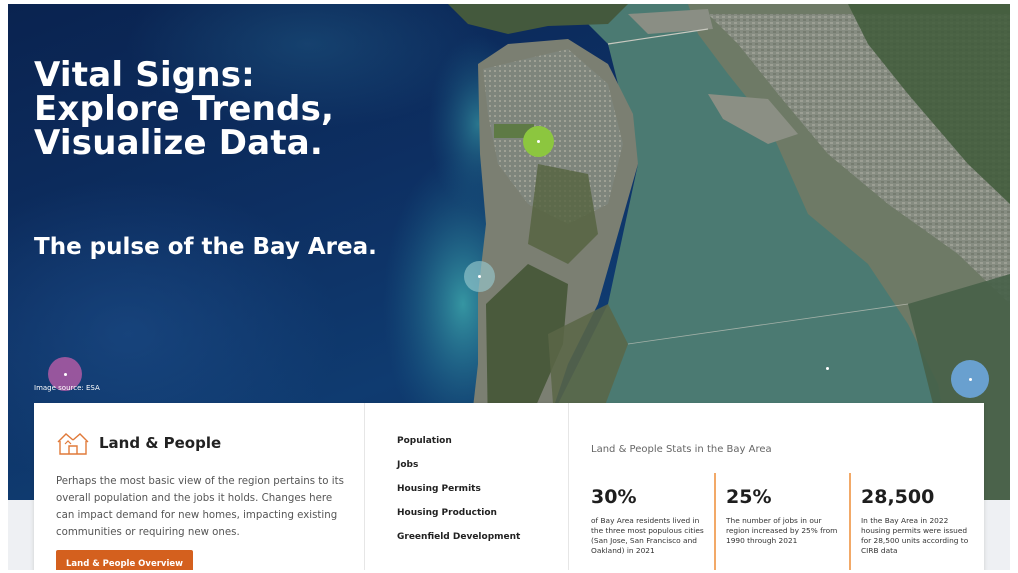 This screenshot has height=573, width=1018. I want to click on stat-value: 28,500, so click(898, 497).